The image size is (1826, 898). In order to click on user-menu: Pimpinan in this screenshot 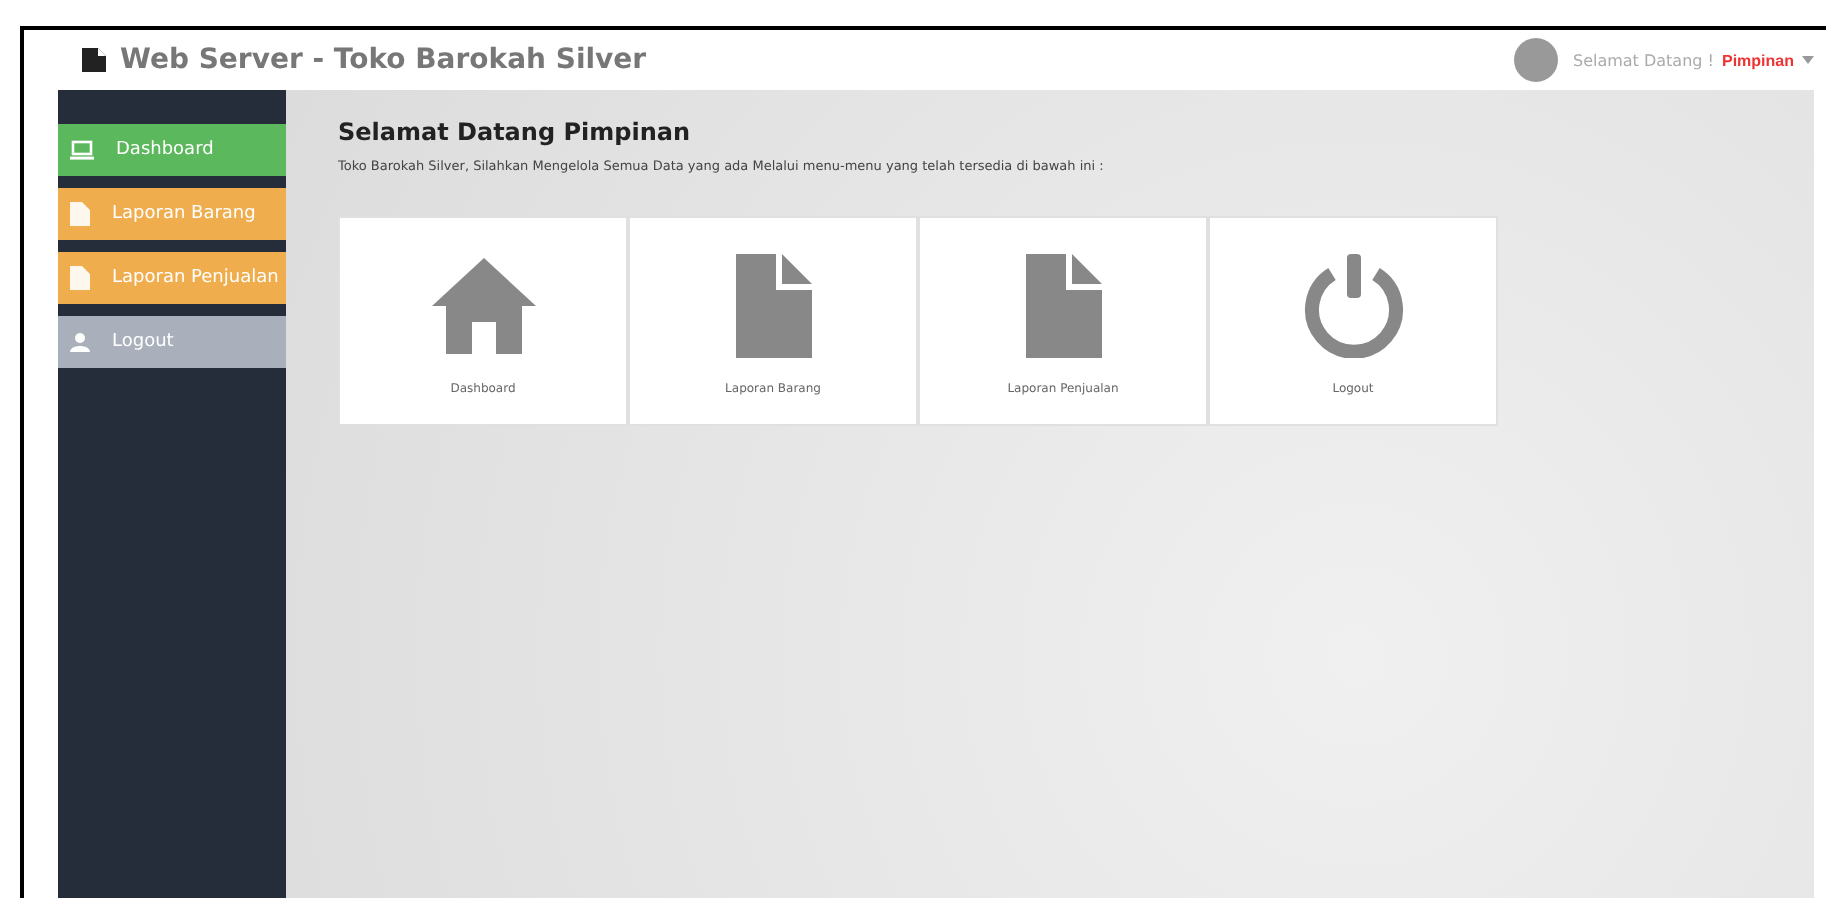, I will do `click(1757, 60)`.